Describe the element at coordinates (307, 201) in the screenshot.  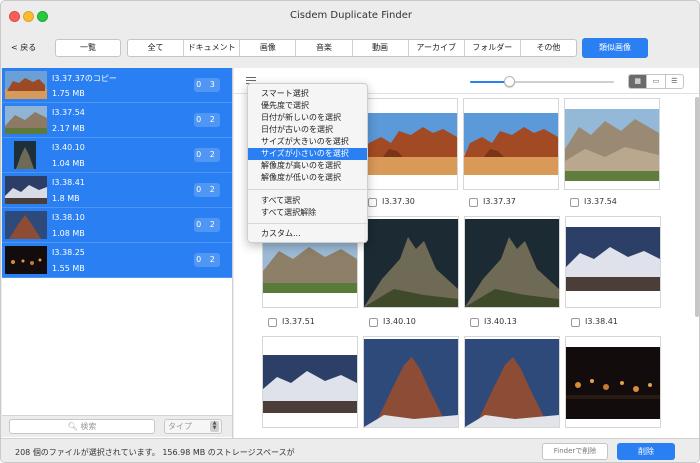
I see `menu-item-select-all: すべて選択` at that location.